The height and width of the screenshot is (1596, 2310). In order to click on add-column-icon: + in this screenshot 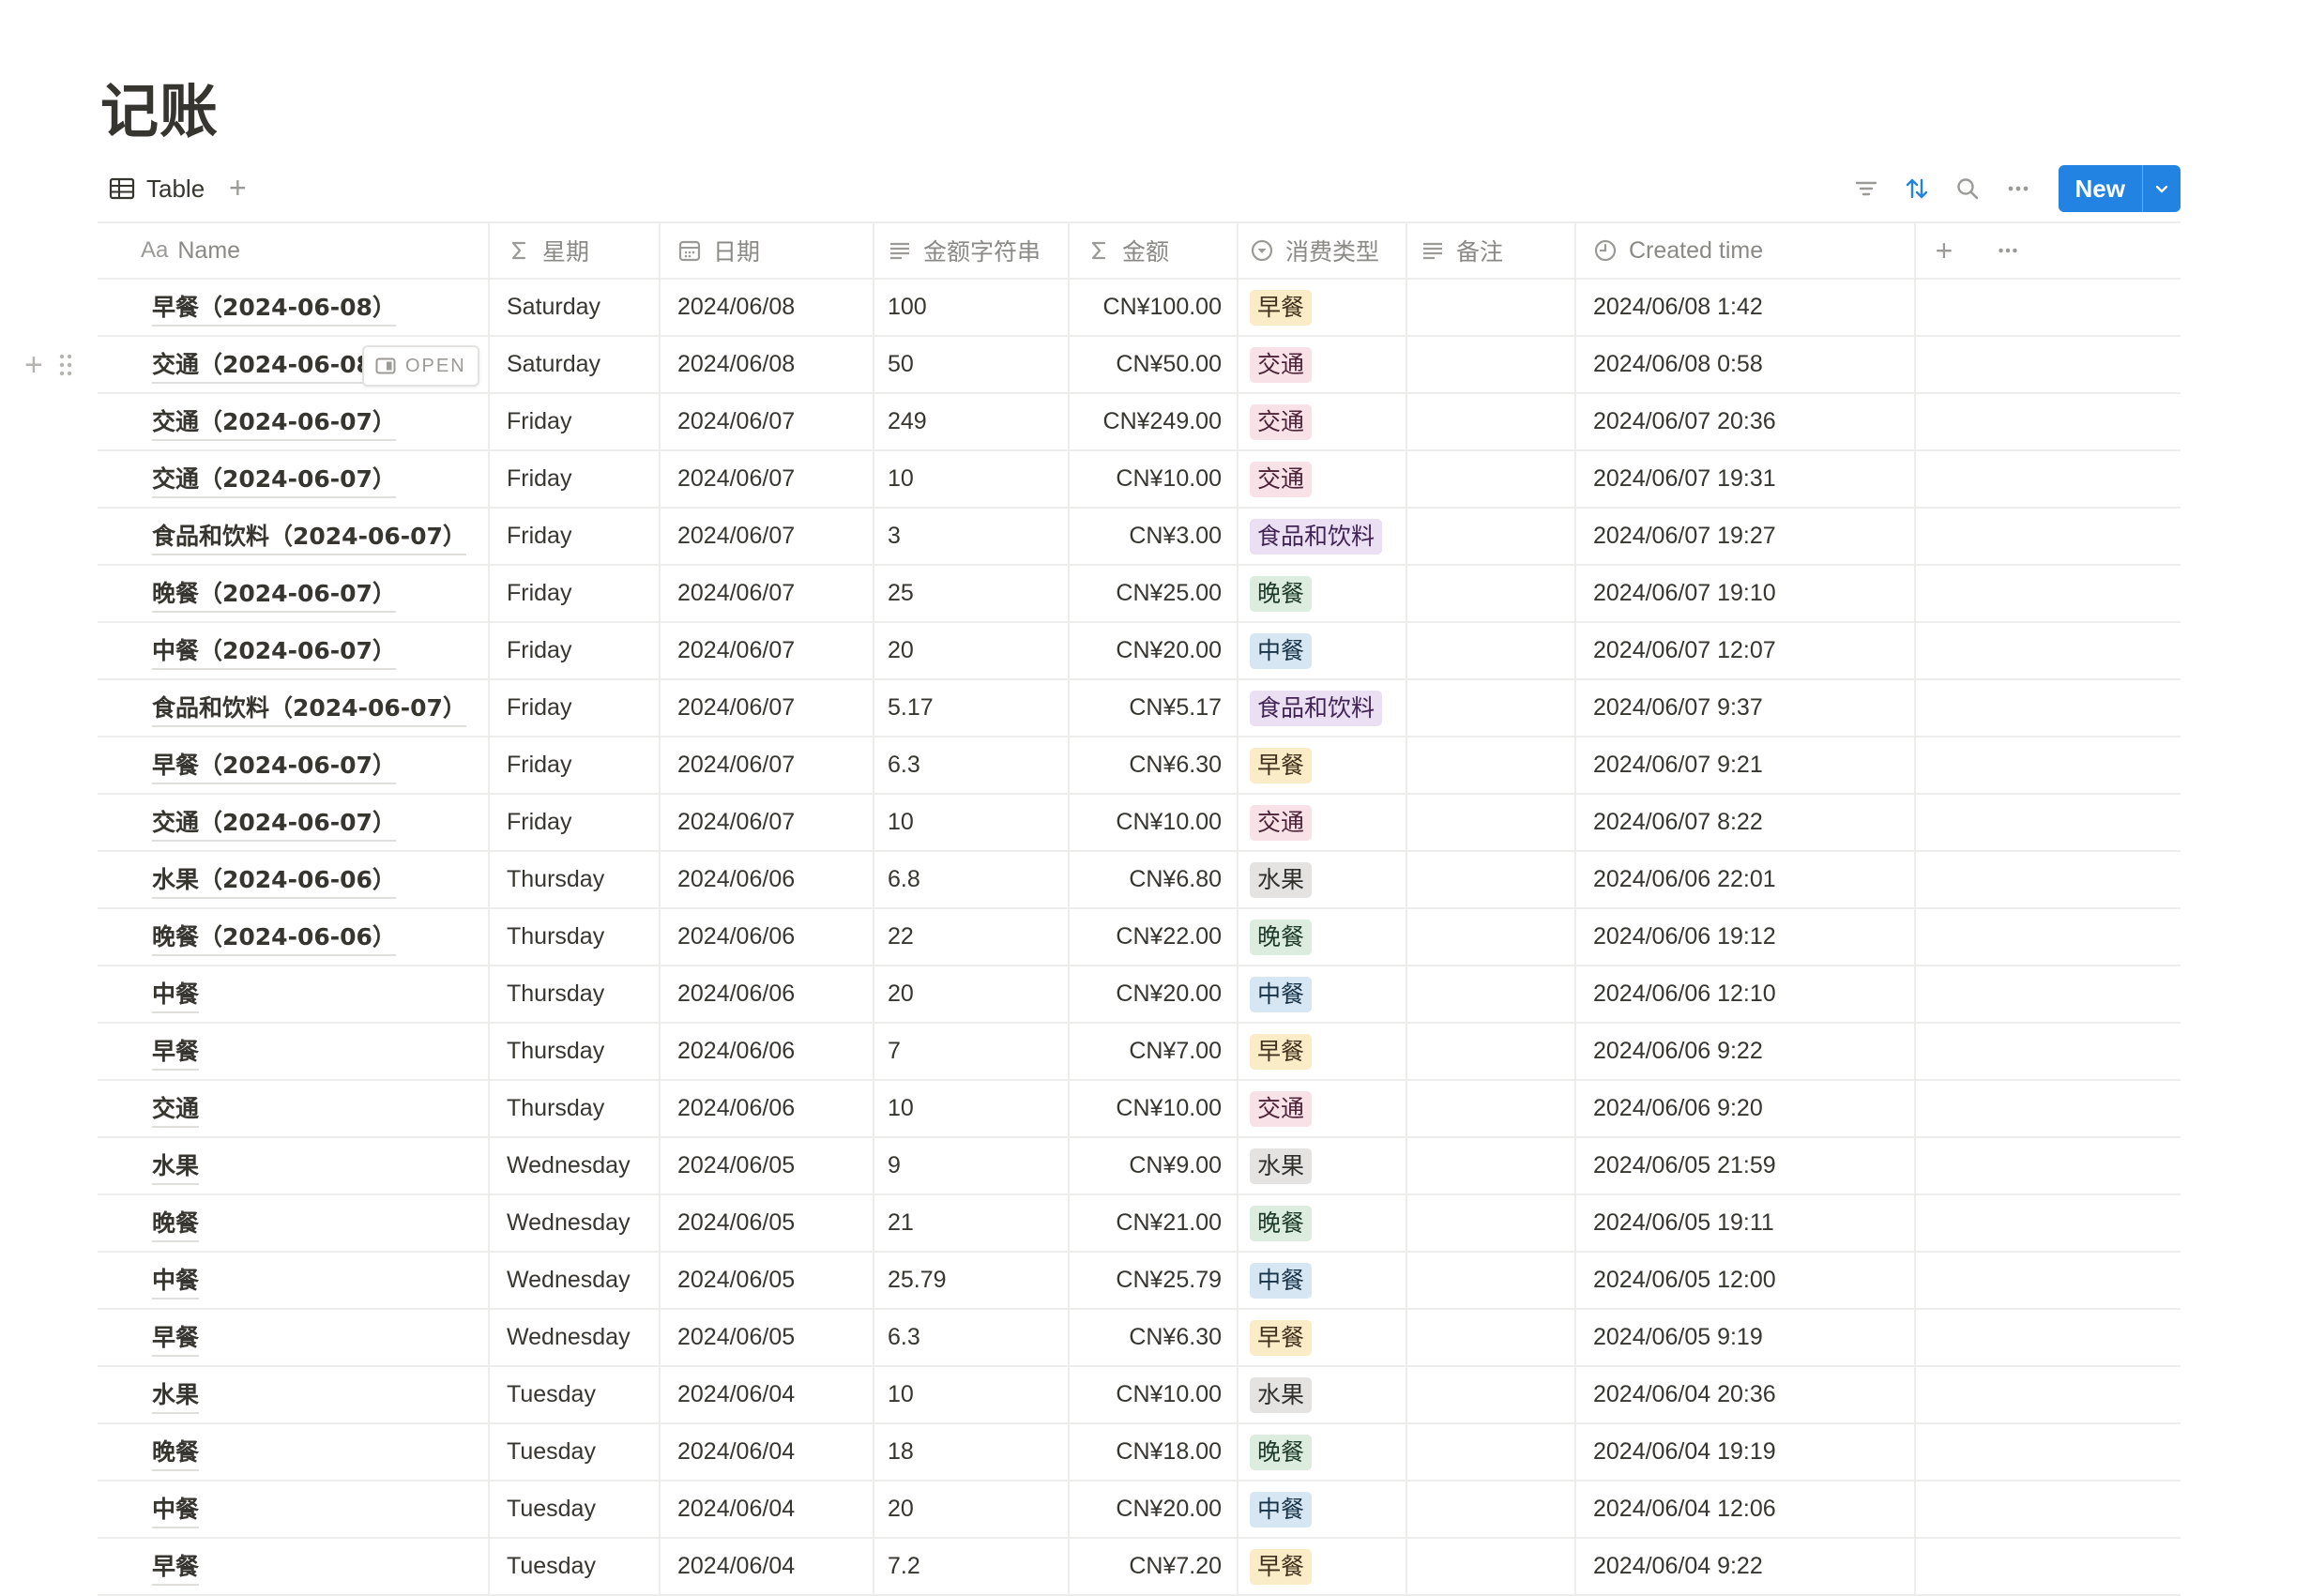, I will do `click(1944, 250)`.